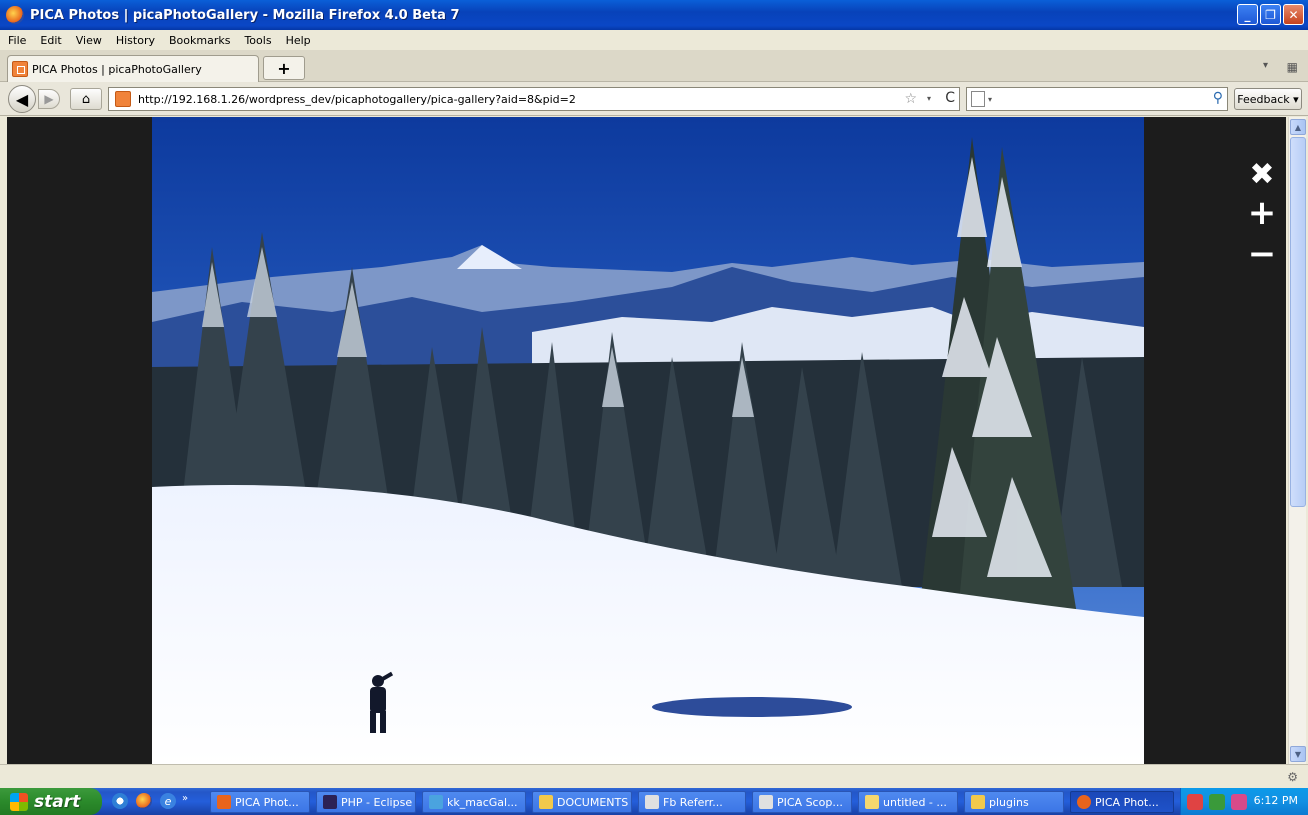  Describe the element at coordinates (1195, 801) in the screenshot. I see `tray-collapse-icon` at that location.